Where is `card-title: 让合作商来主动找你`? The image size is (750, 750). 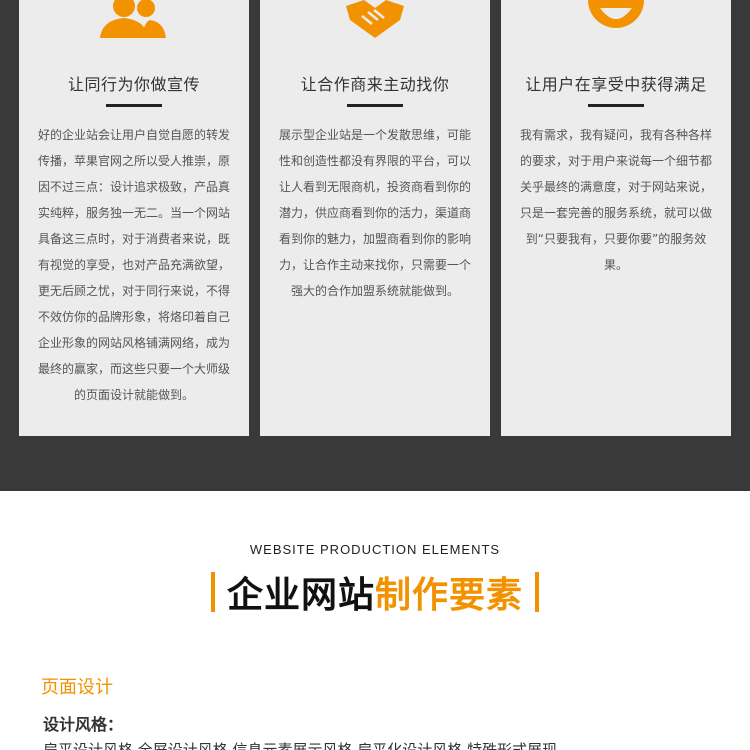 card-title: 让合作商来主动找你 is located at coordinates (375, 84).